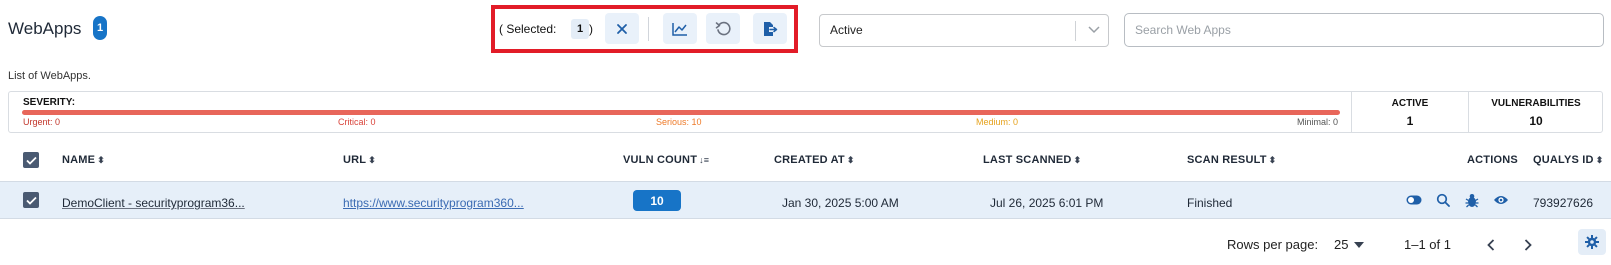  Describe the element at coordinates (1427, 244) in the screenshot. I see `pagination-range: 1–1 of 1` at that location.